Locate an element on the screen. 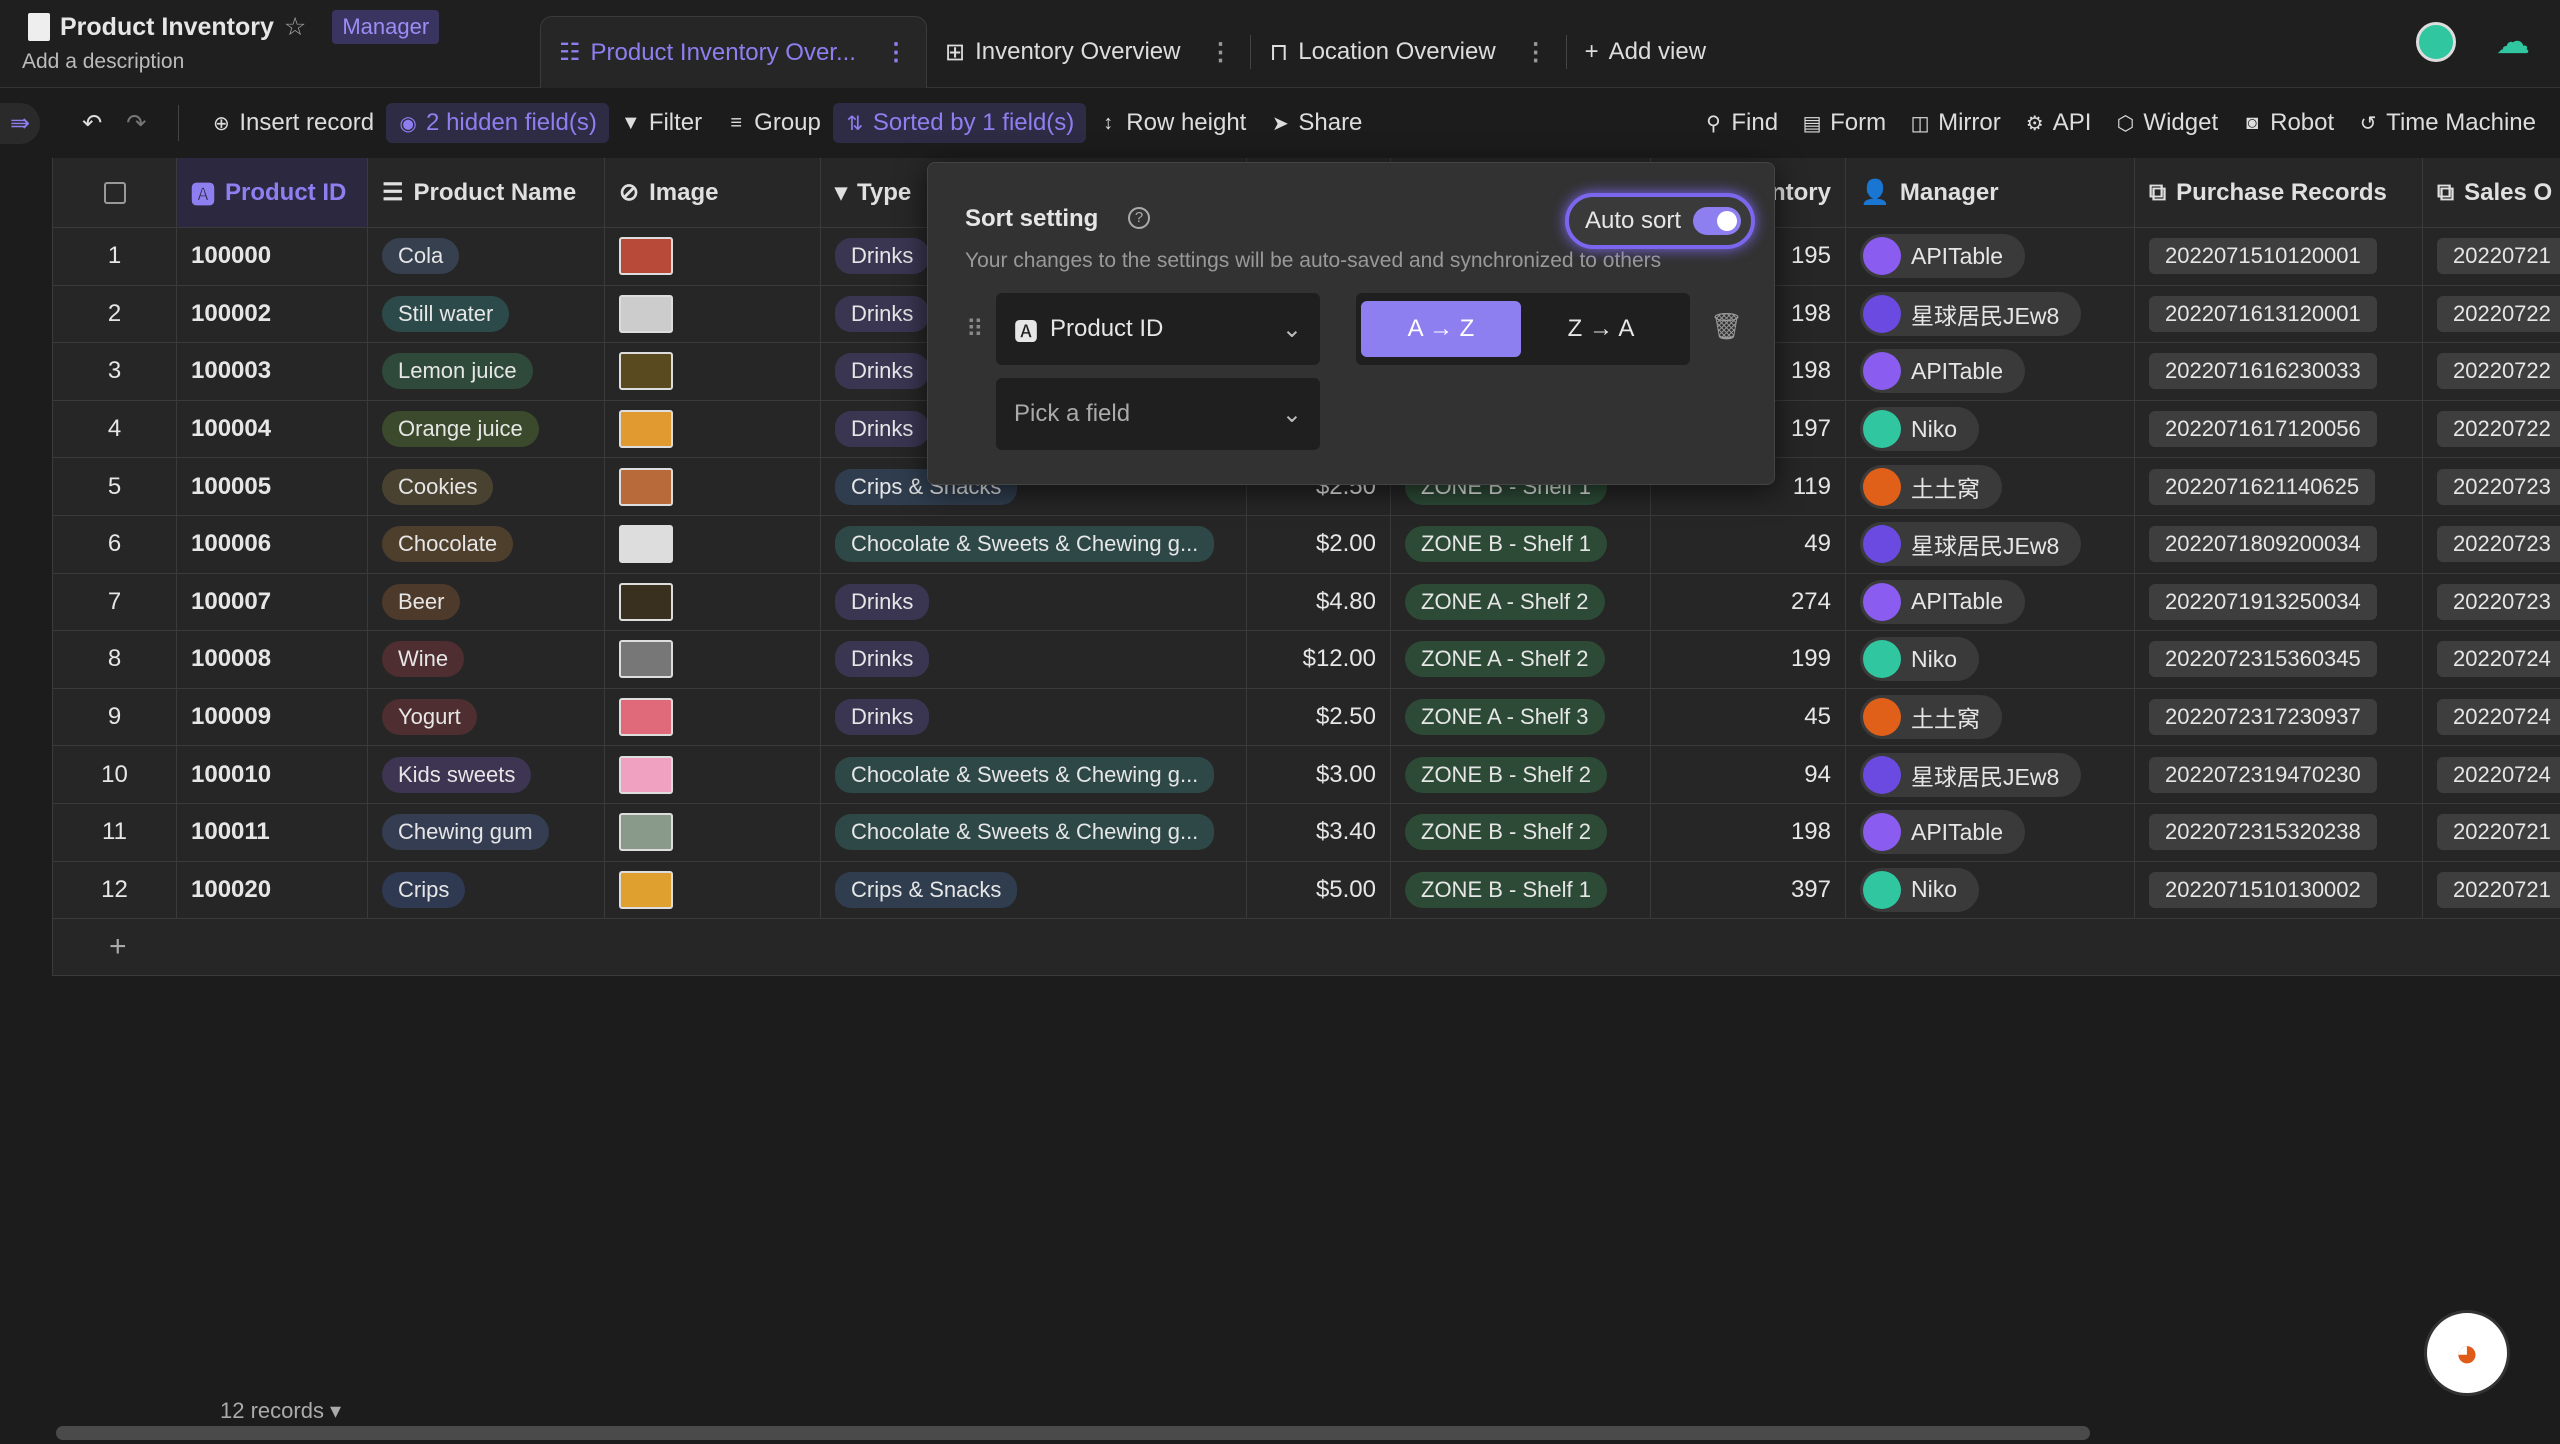  checkbox is located at coordinates (114, 192).